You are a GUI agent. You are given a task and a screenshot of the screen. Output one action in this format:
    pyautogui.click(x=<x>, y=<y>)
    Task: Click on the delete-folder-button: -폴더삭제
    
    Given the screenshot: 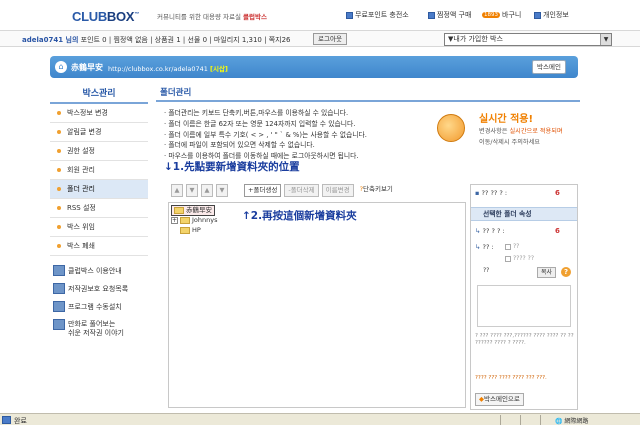 What is the action you would take?
    pyautogui.click(x=301, y=190)
    